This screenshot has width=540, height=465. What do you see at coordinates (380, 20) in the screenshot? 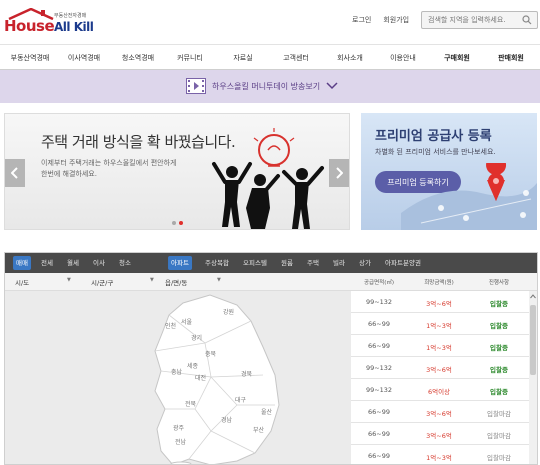
I see `top-links: 로그인 회원가입` at bounding box center [380, 20].